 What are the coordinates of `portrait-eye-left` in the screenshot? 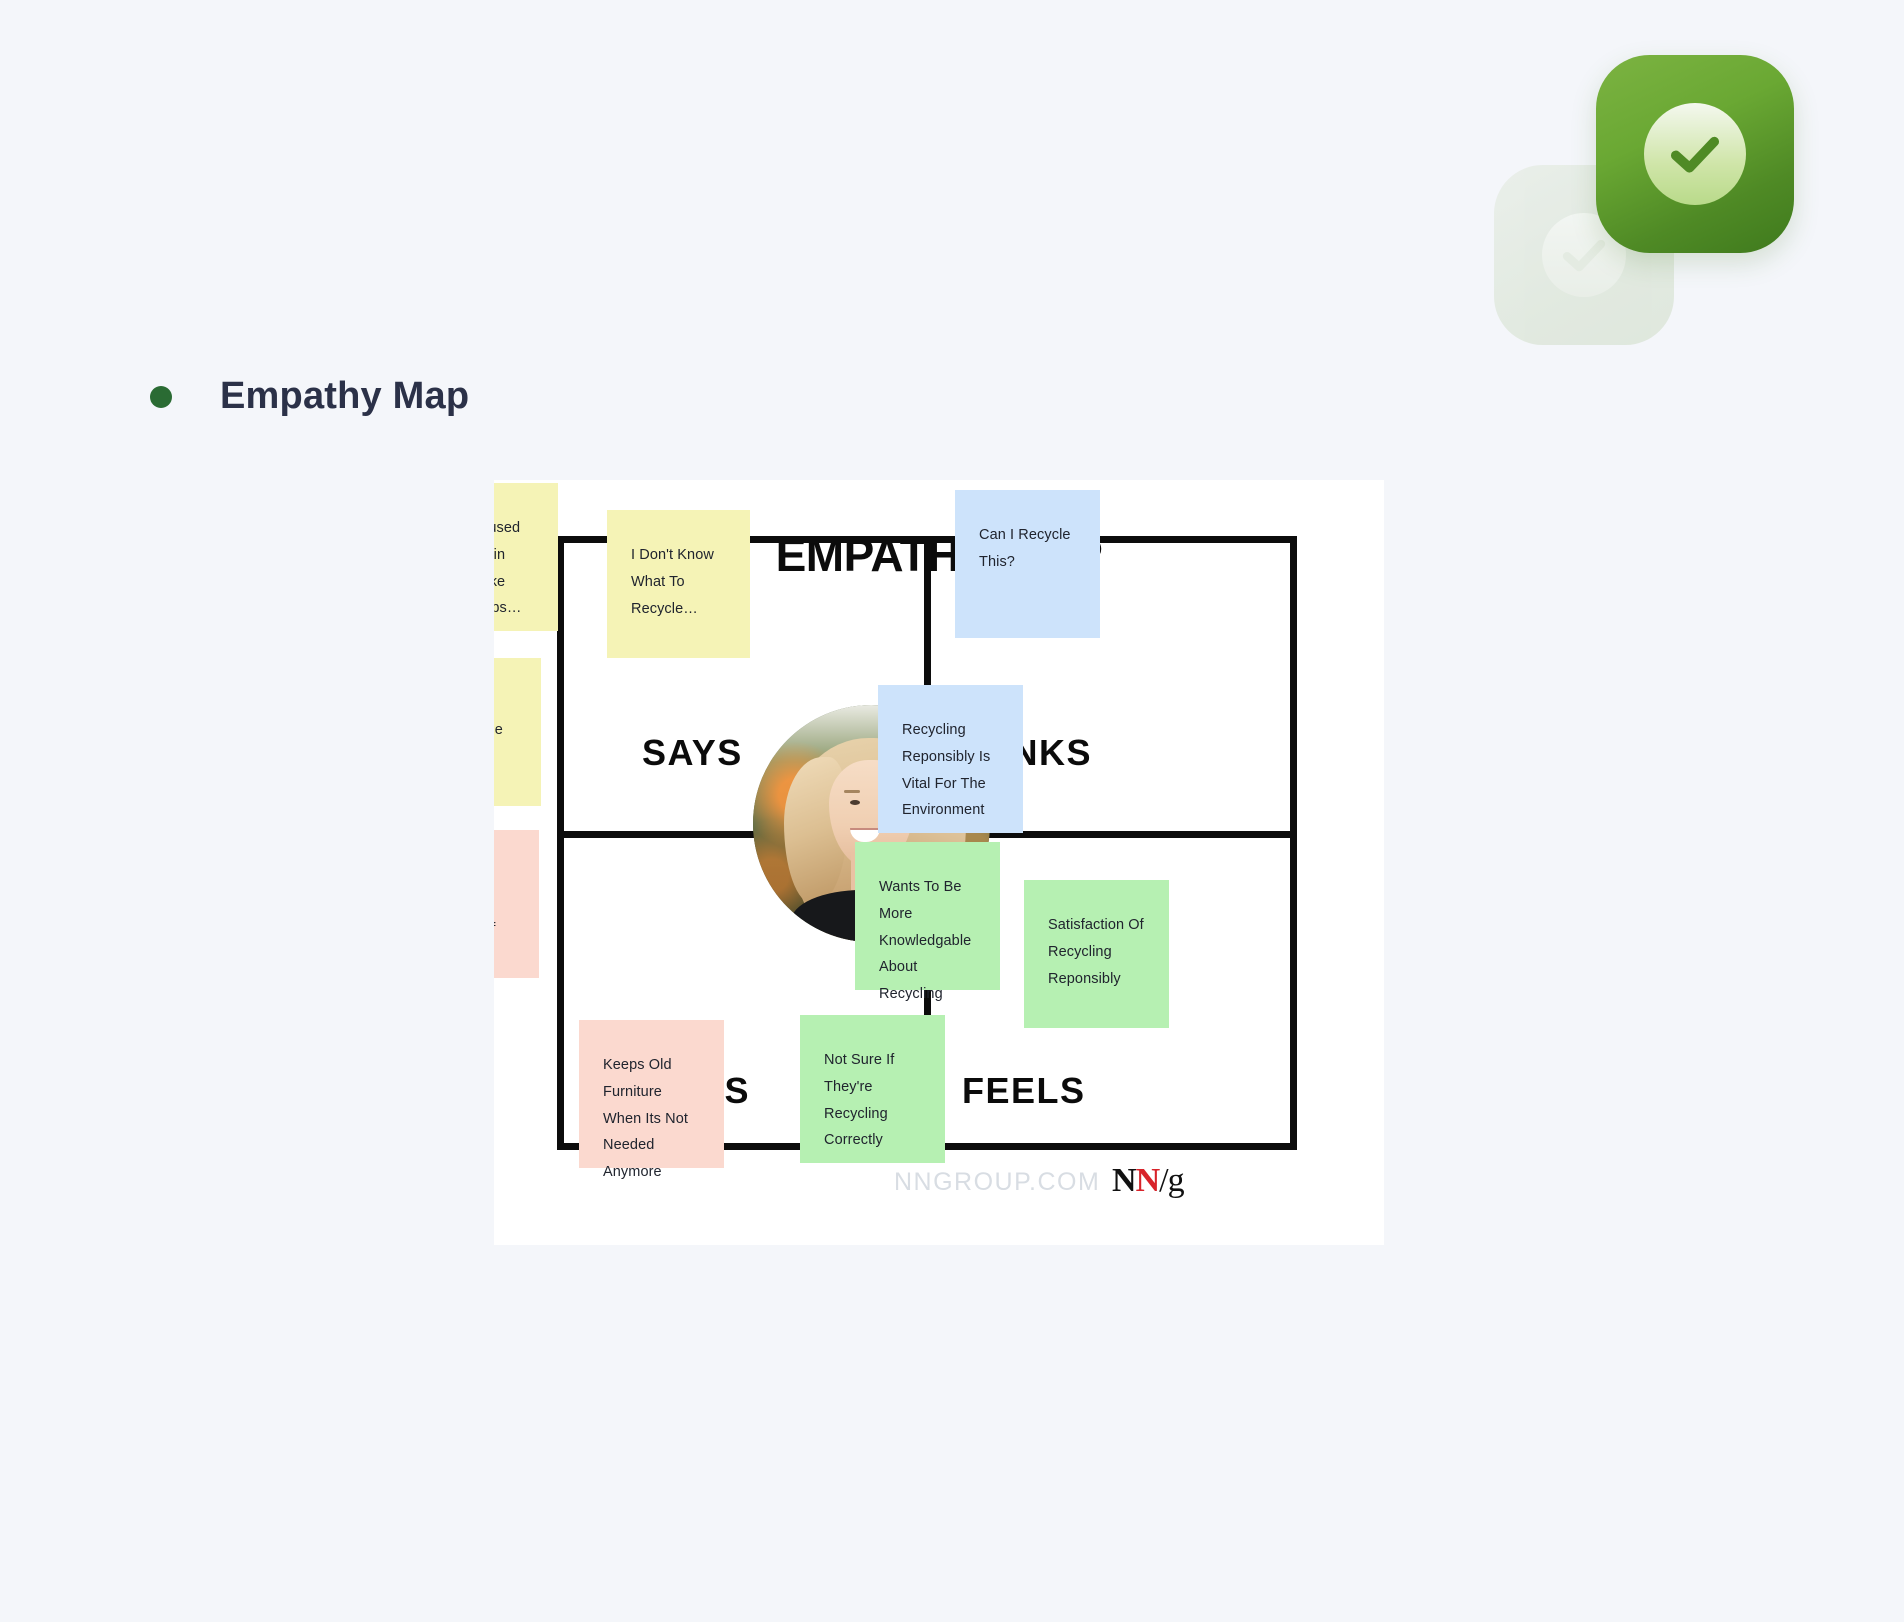 It's located at (855, 802).